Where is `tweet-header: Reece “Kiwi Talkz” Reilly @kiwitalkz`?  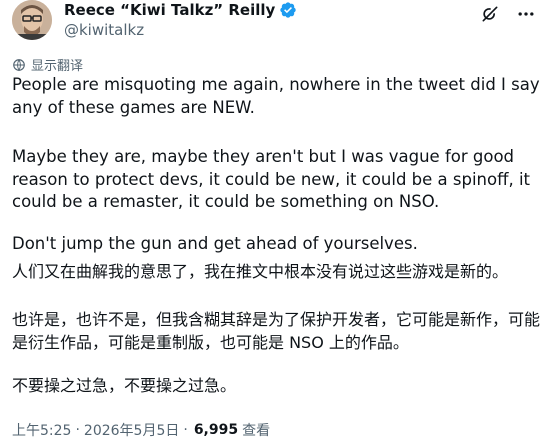 tweet-header: Reece “Kiwi Talkz” Reilly @kiwitalkz is located at coordinates (275, 25).